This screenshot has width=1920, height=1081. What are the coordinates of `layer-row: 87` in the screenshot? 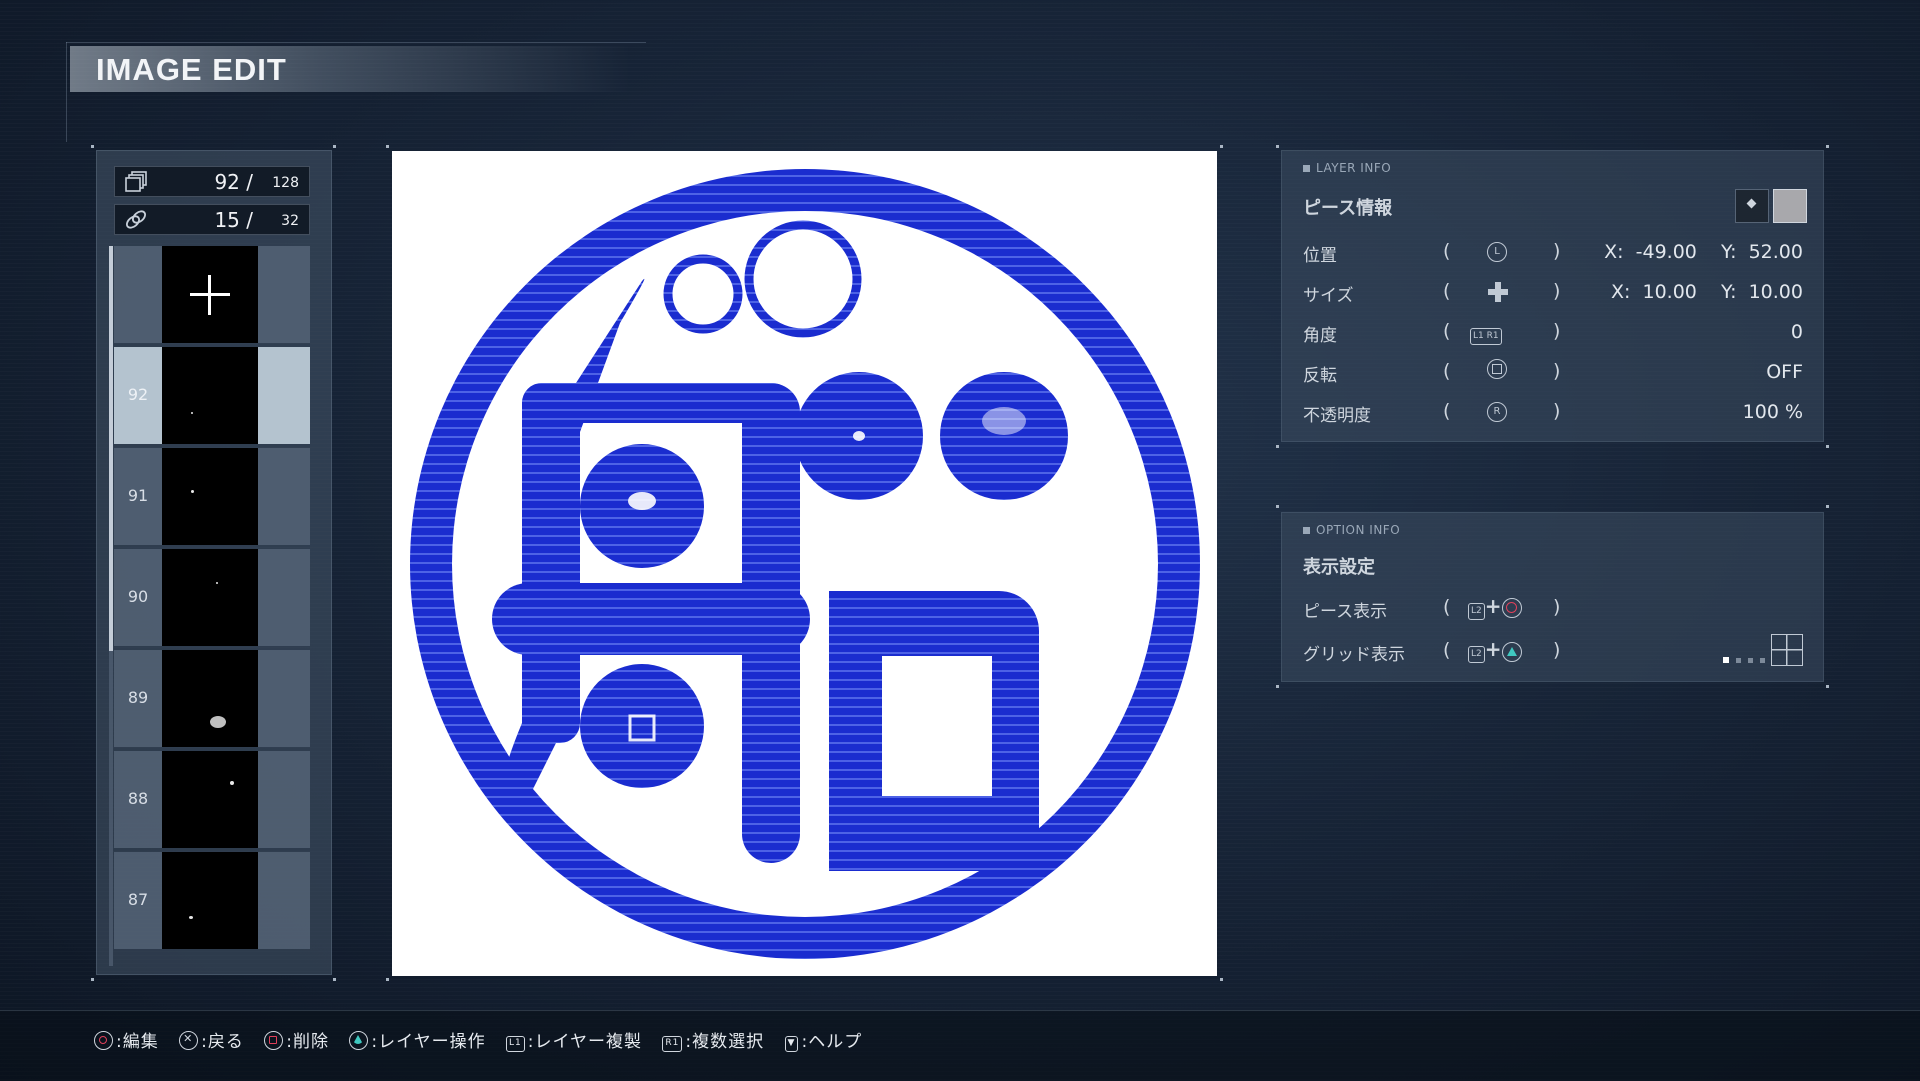 It's located at (212, 900).